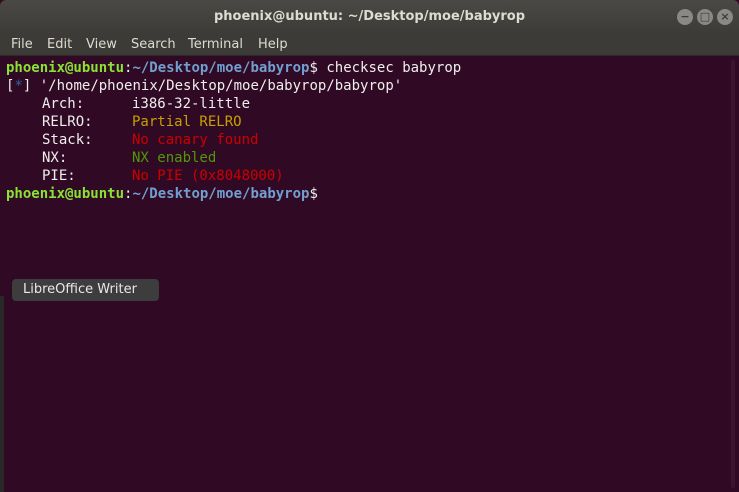  Describe the element at coordinates (366, 176) in the screenshot. I see `check-row-pie: PIE: No PIE (0x8048000)` at that location.